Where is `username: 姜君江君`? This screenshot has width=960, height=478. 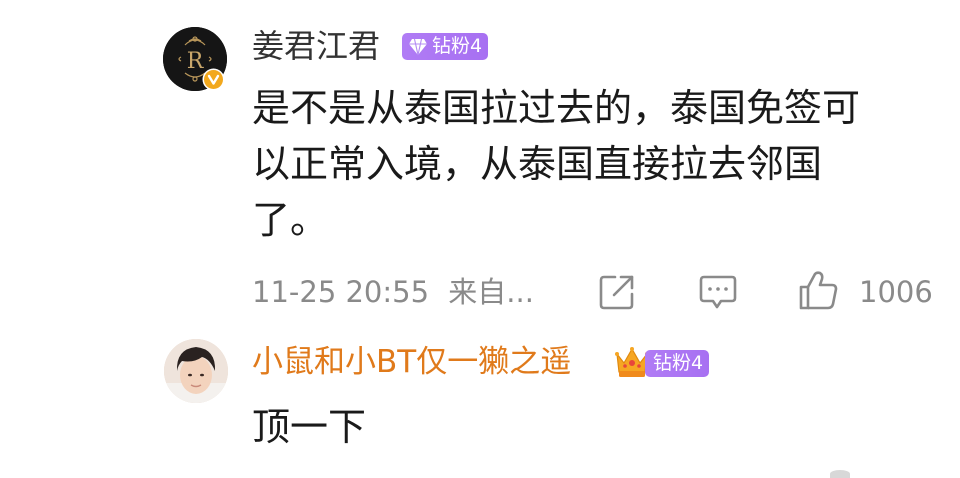 username: 姜君江君 is located at coordinates (316, 46).